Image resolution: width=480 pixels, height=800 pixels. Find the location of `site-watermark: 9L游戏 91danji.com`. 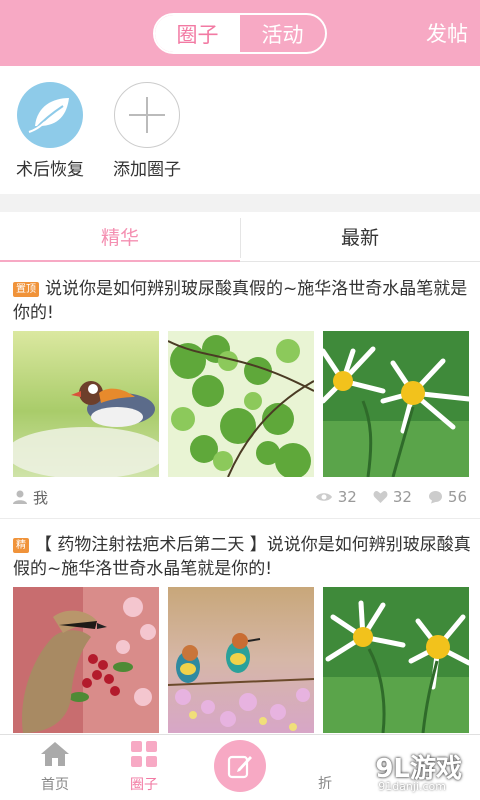

site-watermark: 9L游戏 91danji.com is located at coordinates (405, 772).